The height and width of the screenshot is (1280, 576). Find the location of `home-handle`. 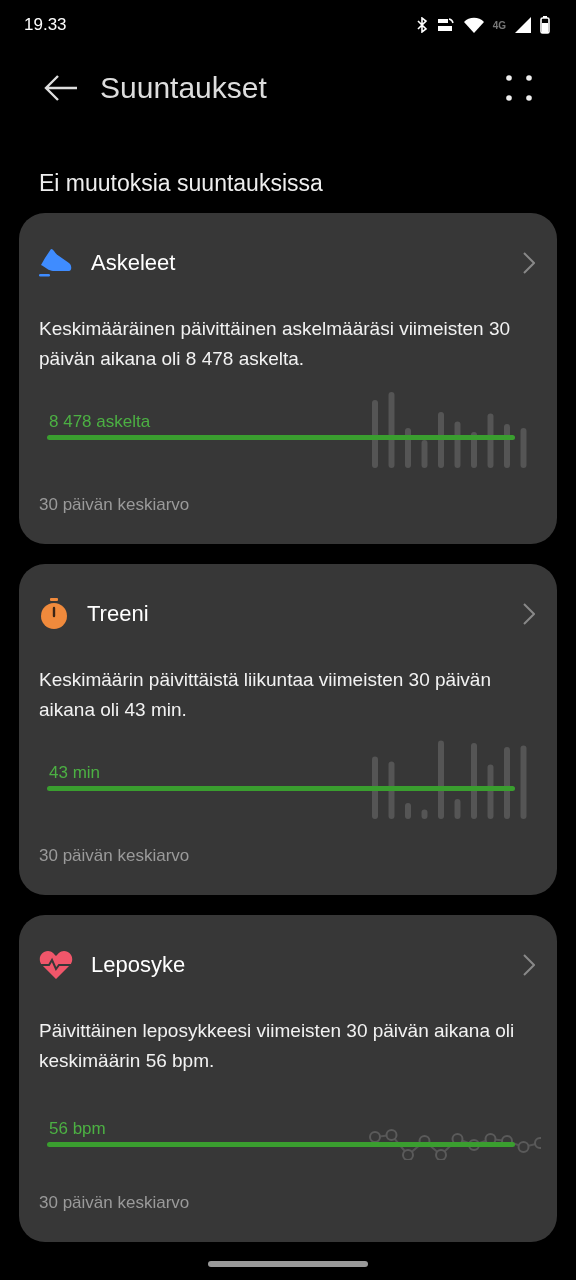

home-handle is located at coordinates (288, 1264).